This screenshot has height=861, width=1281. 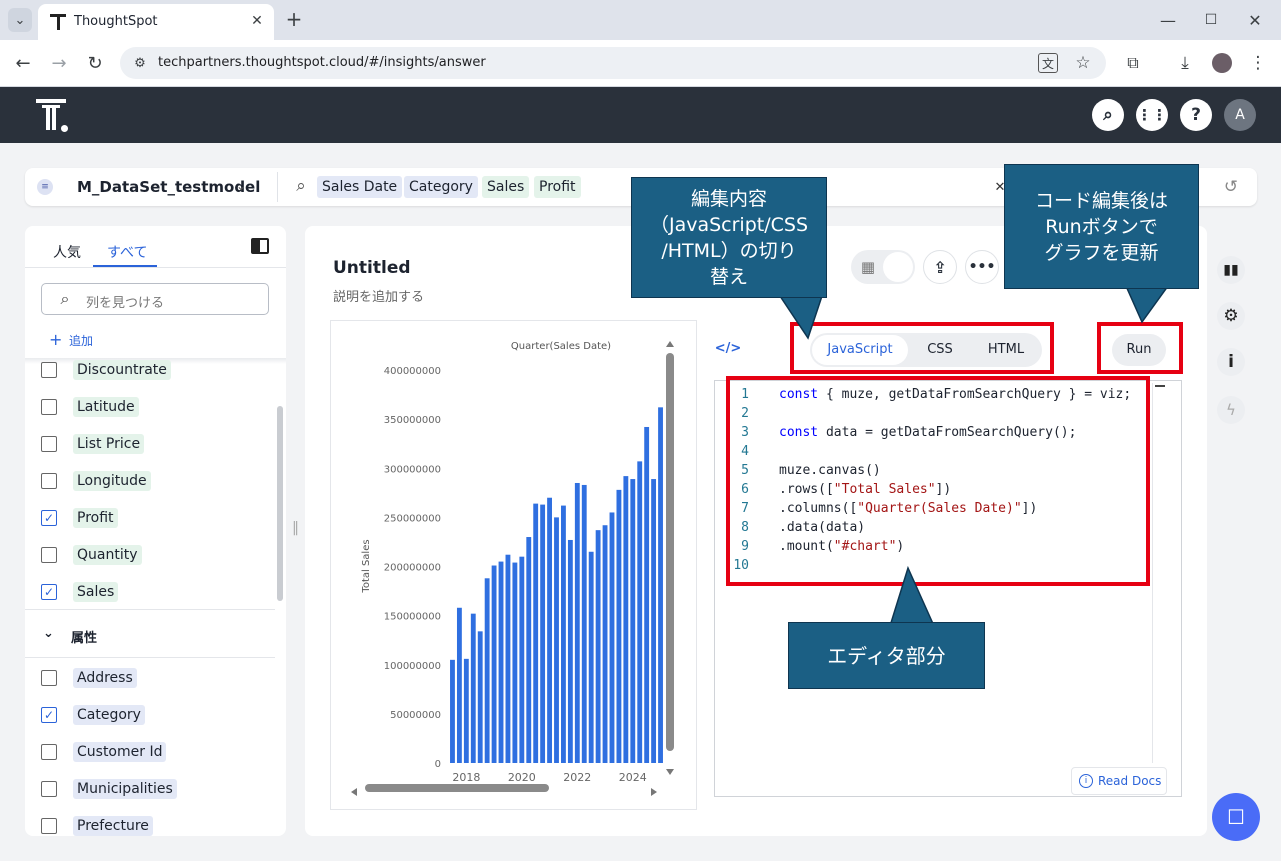 I want to click on annotation-tab-switch: 編集内容 （JavaScript/CSS /HTML）の切り 替え, so click(x=729, y=237).